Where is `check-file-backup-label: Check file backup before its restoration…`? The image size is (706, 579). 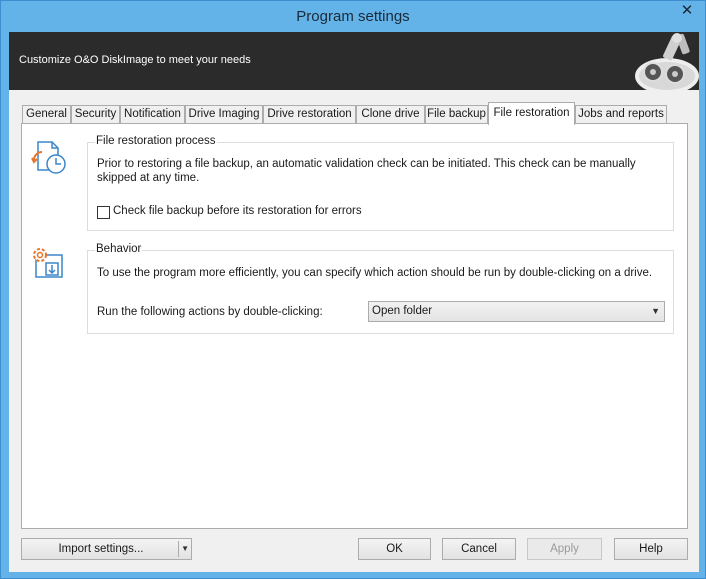 check-file-backup-label: Check file backup before its restoration… is located at coordinates (237, 211).